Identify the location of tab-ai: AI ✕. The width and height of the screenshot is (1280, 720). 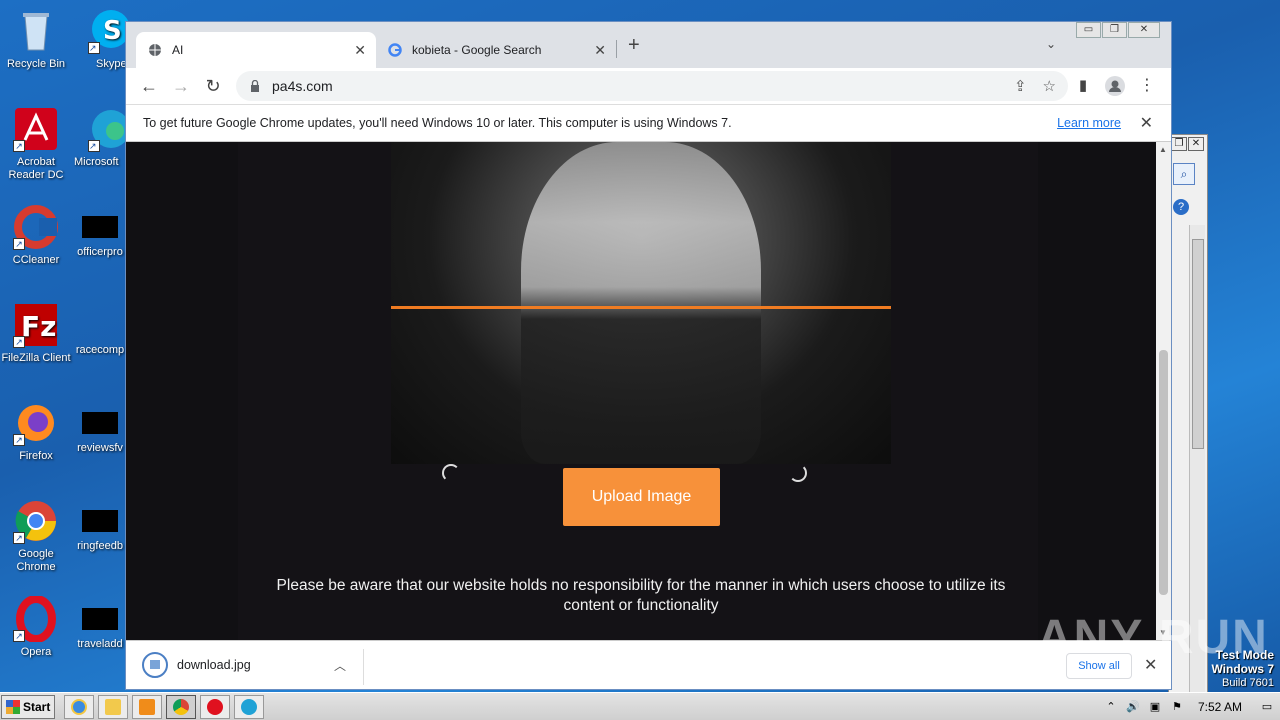
(256, 50).